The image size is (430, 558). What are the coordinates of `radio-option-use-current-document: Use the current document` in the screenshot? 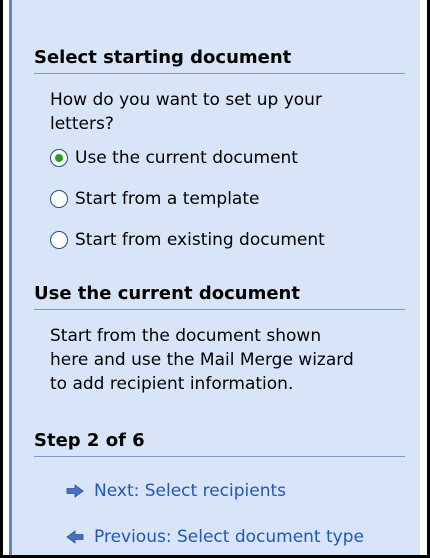 It's located at (174, 158).